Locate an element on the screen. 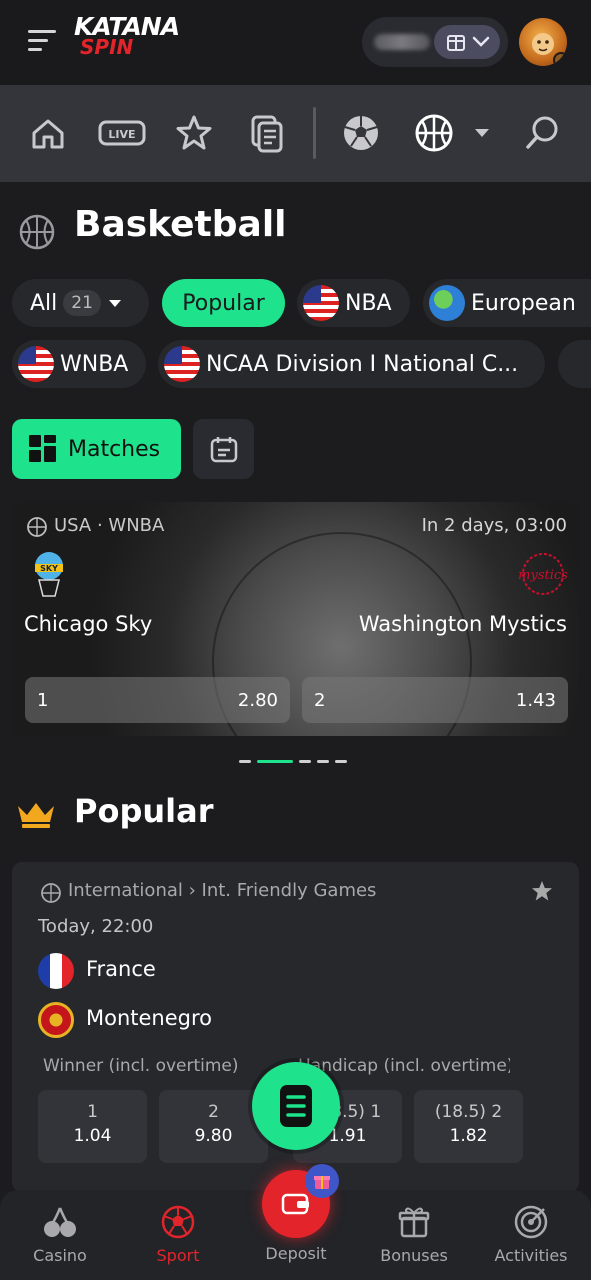 The image size is (591, 1280). filter-nba: NBA is located at coordinates (353, 303).